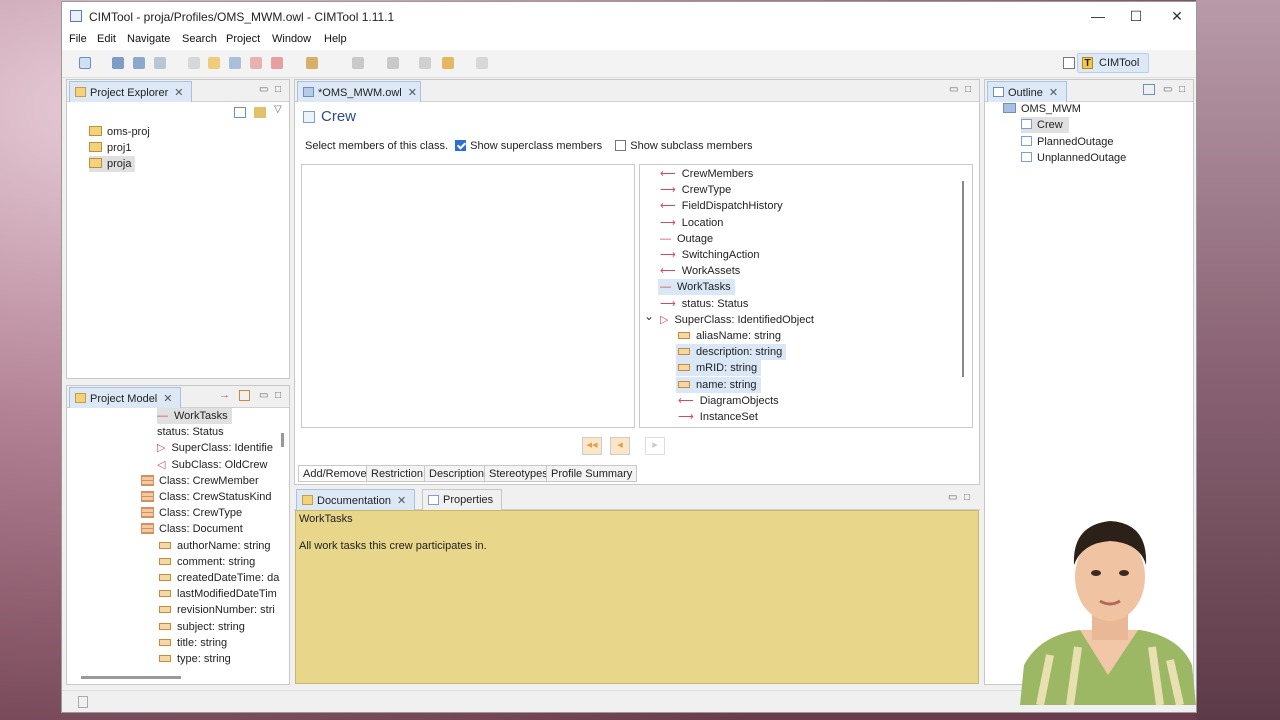 This screenshot has height=720, width=1280. Describe the element at coordinates (1027, 91) in the screenshot. I see `tab-outline: Outline ✕` at that location.